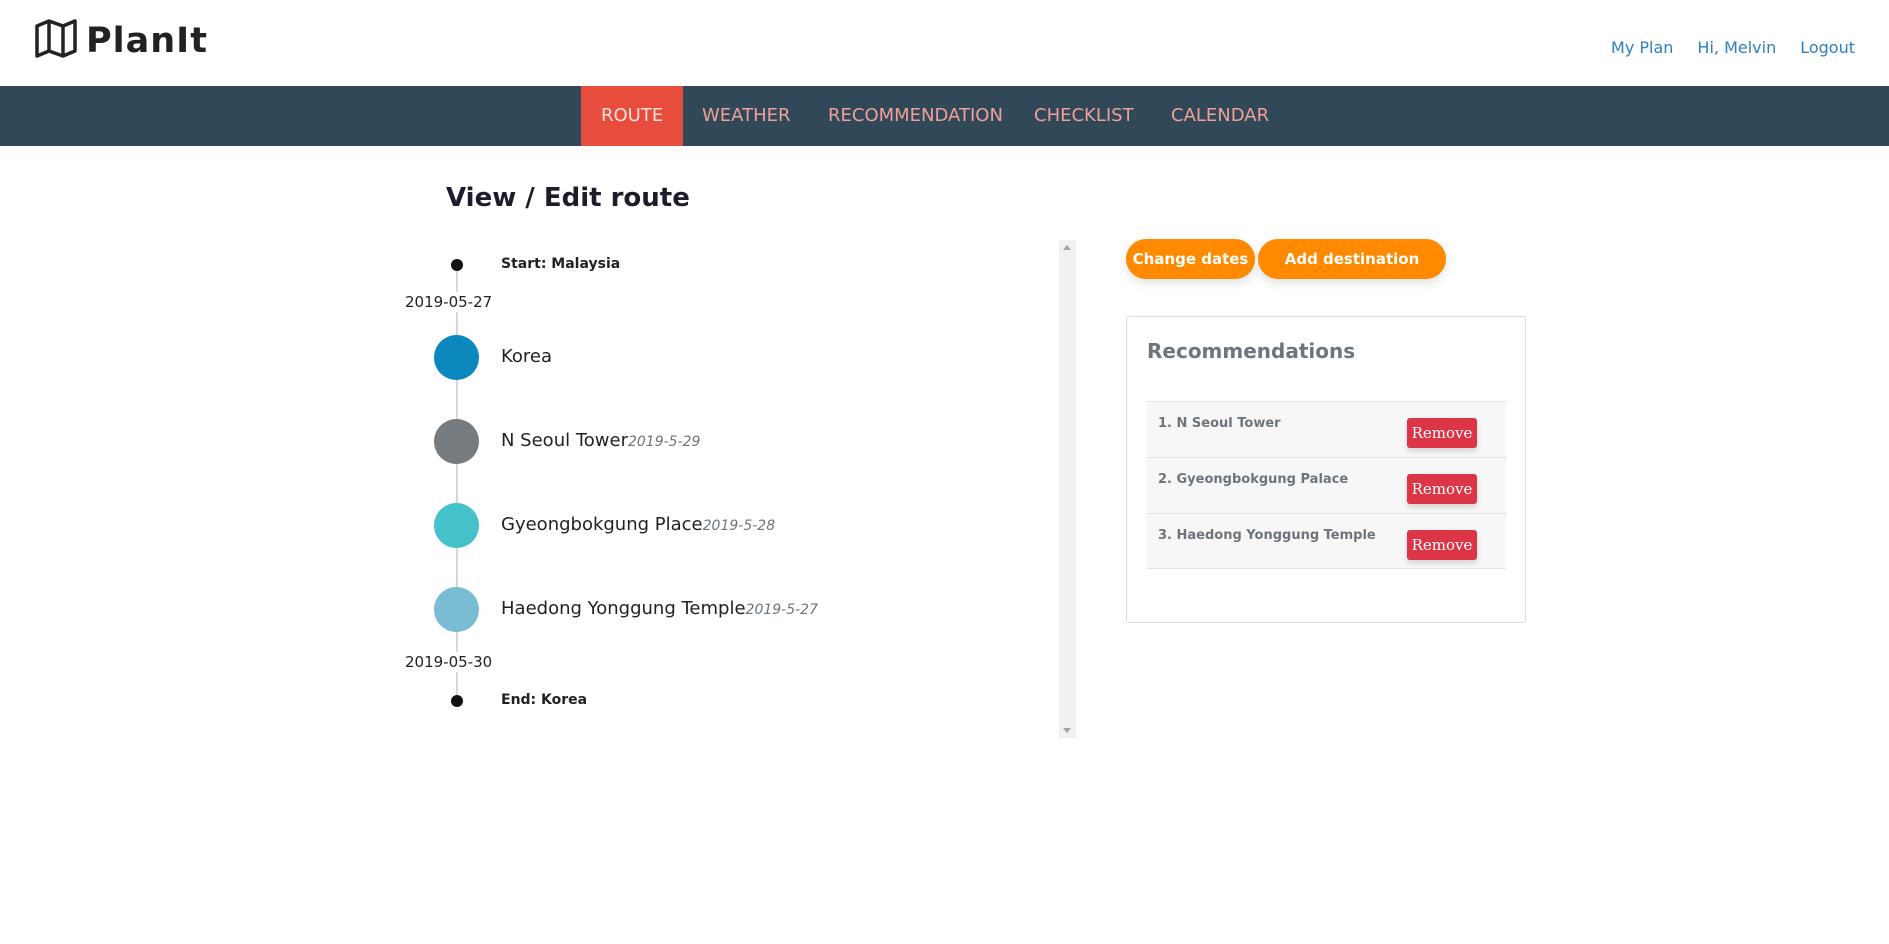 This screenshot has height=944, width=1889. Describe the element at coordinates (944, 43) in the screenshot. I see `top-header: PlanIt My Plan Hi, Melvin Logout` at that location.